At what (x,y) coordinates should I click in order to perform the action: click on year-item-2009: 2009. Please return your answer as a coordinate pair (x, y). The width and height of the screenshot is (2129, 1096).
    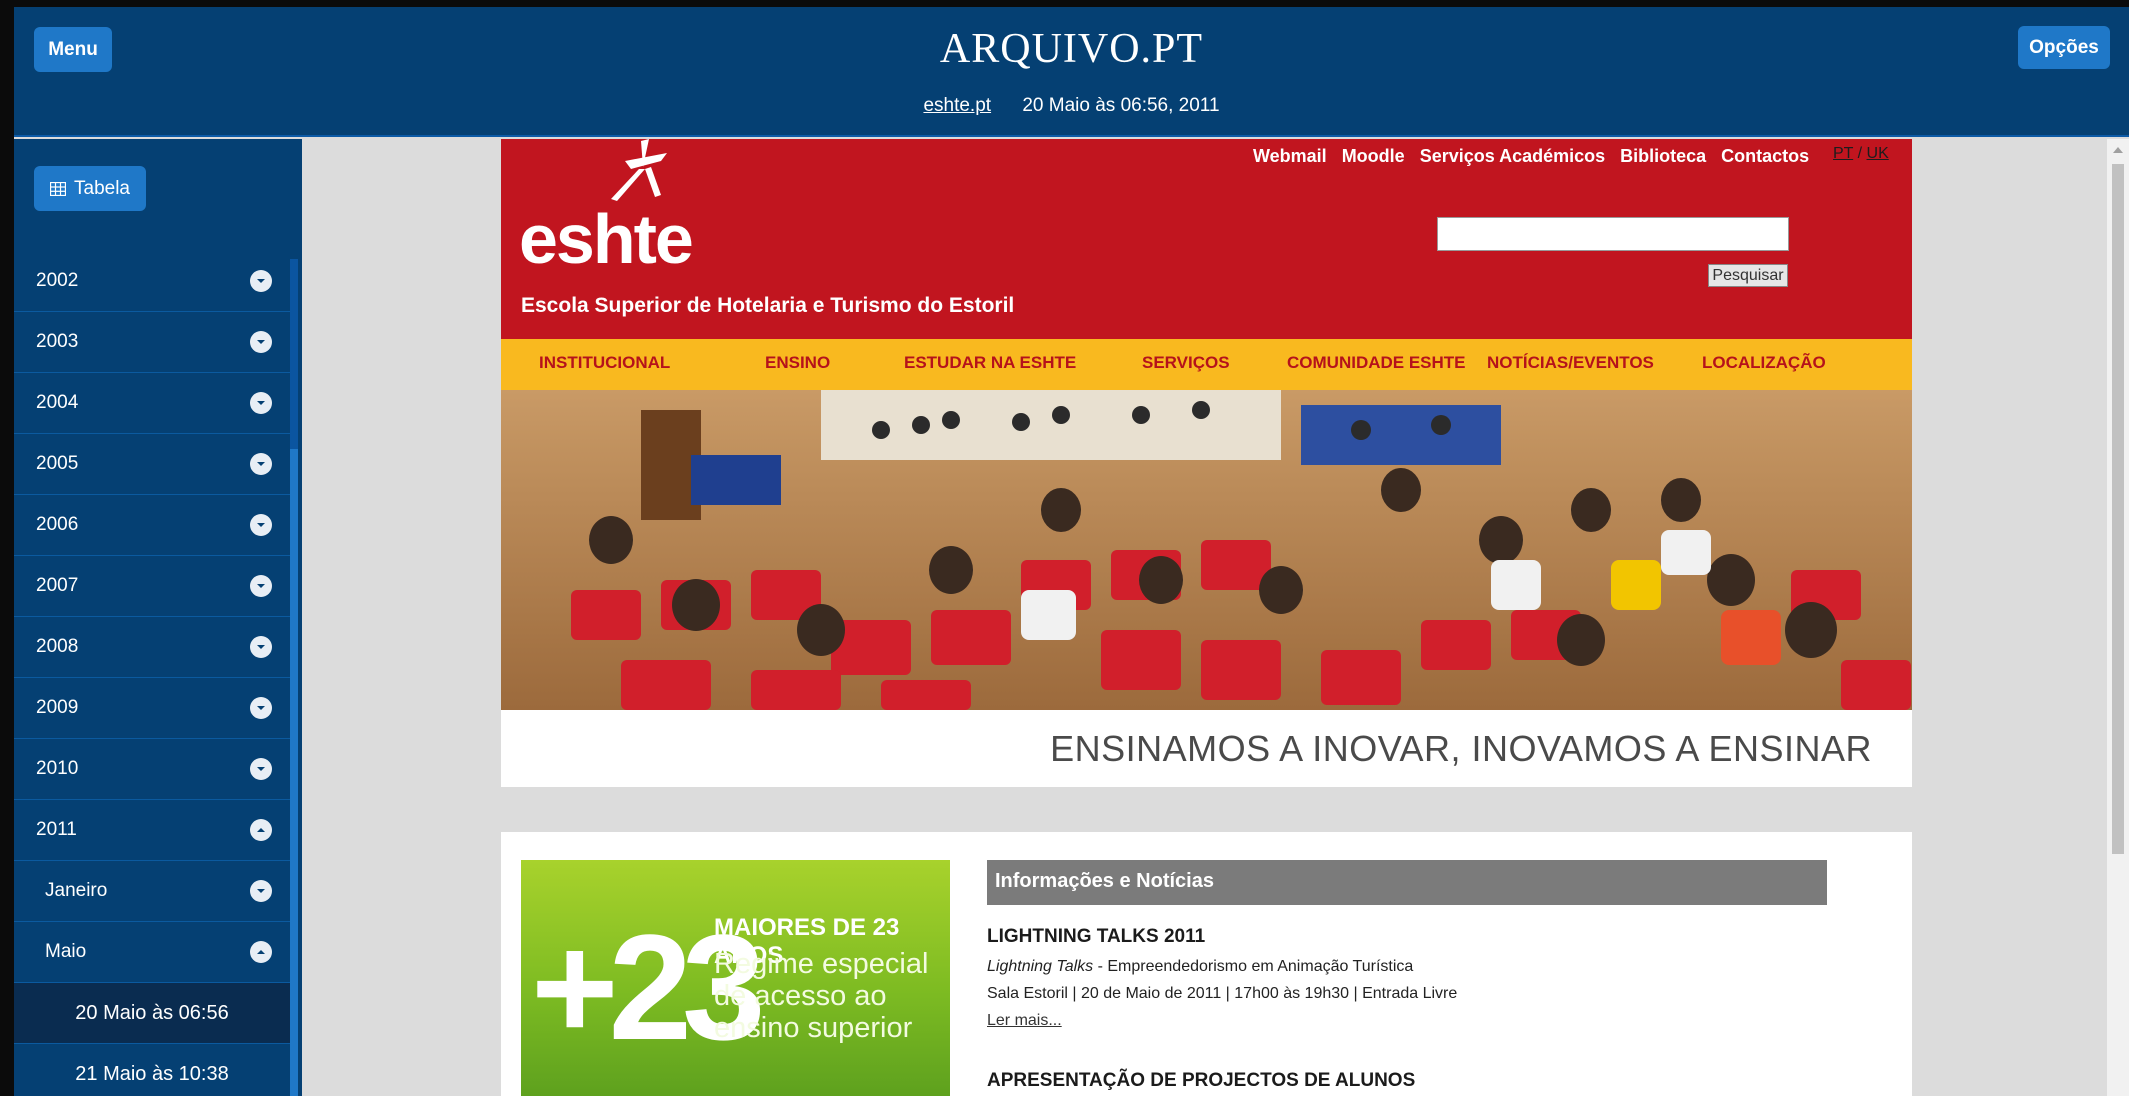
    Looking at the image, I should click on (152, 708).